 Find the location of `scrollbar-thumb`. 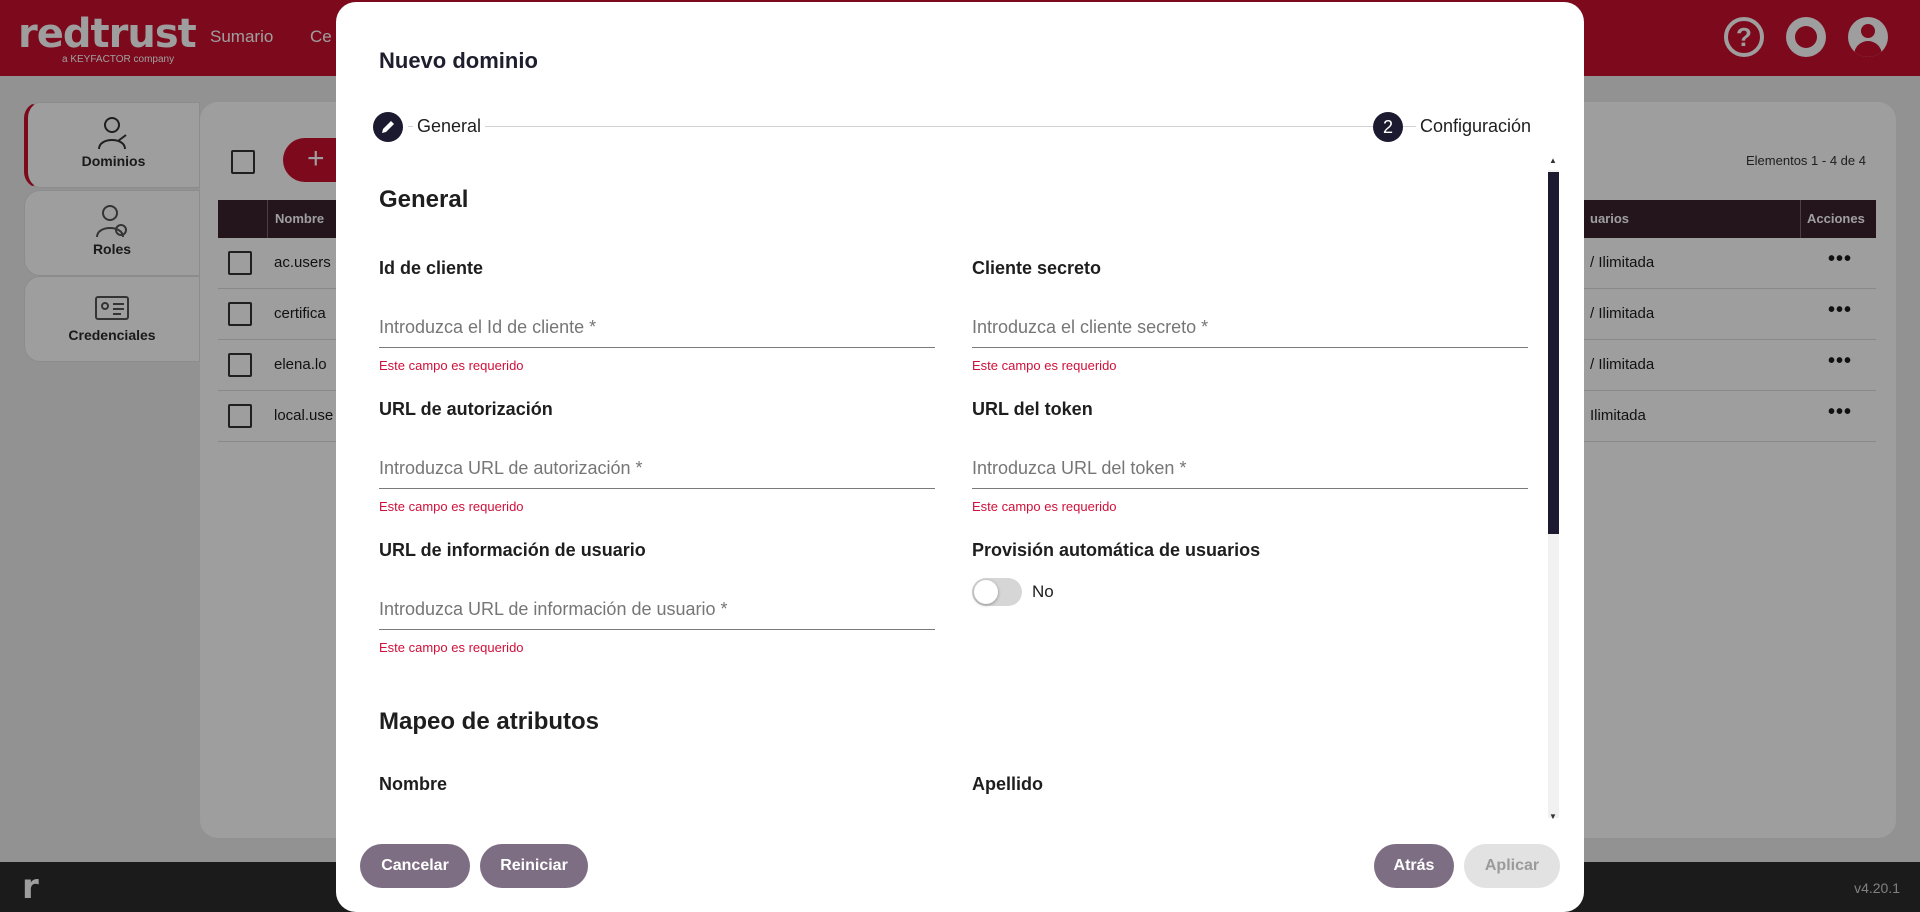

scrollbar-thumb is located at coordinates (1553, 353).